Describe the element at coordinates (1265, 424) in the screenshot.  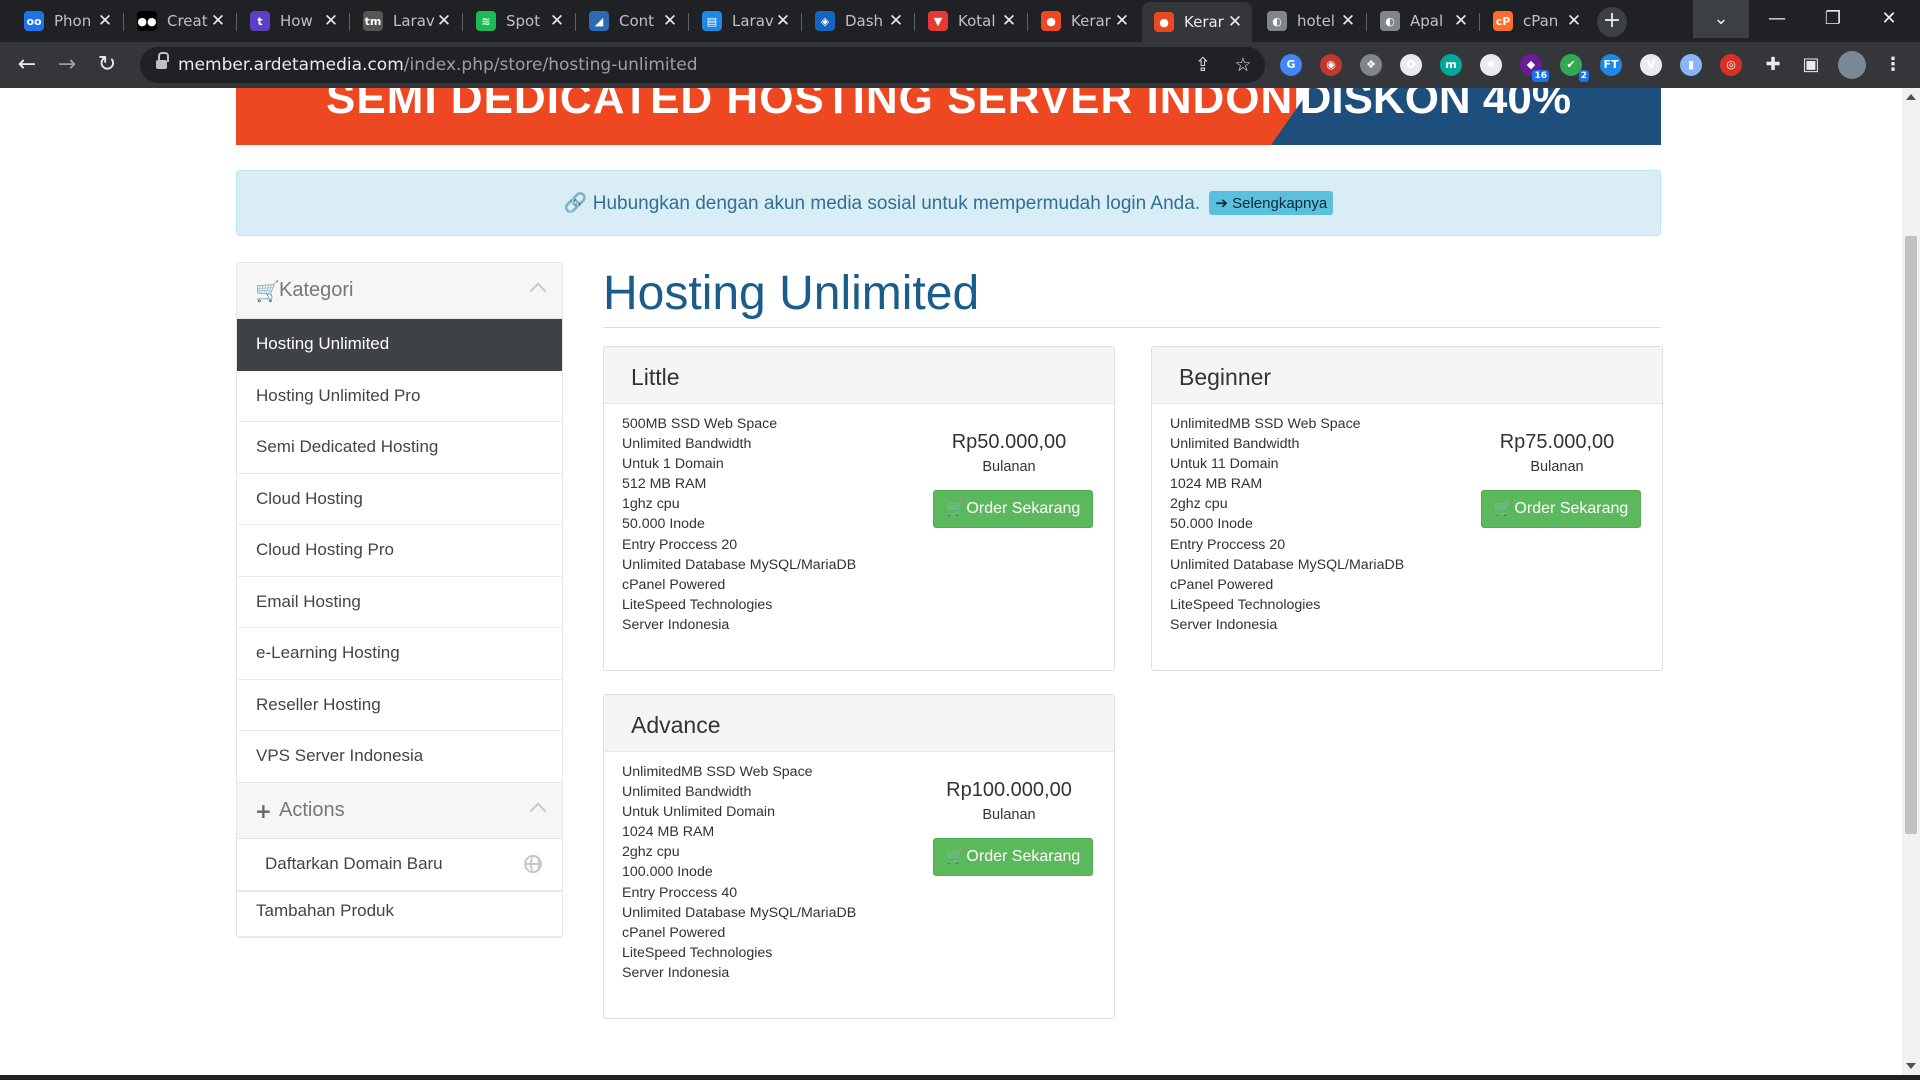
I see `product-feature: UnlimitedMB SSD Web Space` at that location.